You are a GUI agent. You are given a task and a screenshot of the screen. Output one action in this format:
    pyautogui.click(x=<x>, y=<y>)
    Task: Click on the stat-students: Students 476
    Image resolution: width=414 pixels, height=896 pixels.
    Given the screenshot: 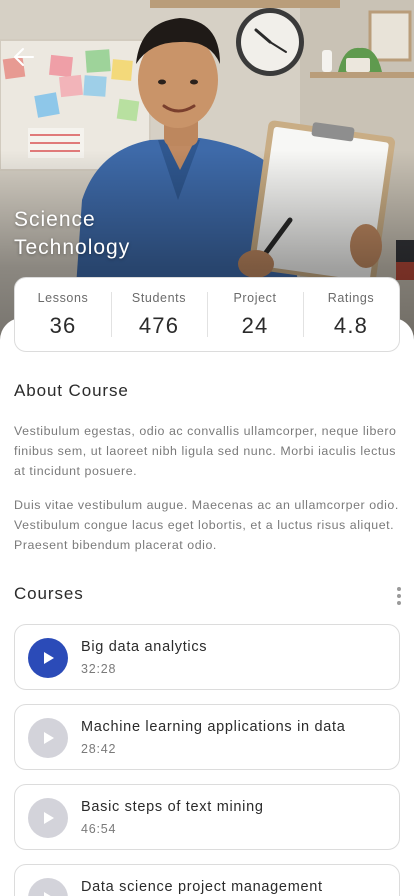 What is the action you would take?
    pyautogui.click(x=159, y=314)
    